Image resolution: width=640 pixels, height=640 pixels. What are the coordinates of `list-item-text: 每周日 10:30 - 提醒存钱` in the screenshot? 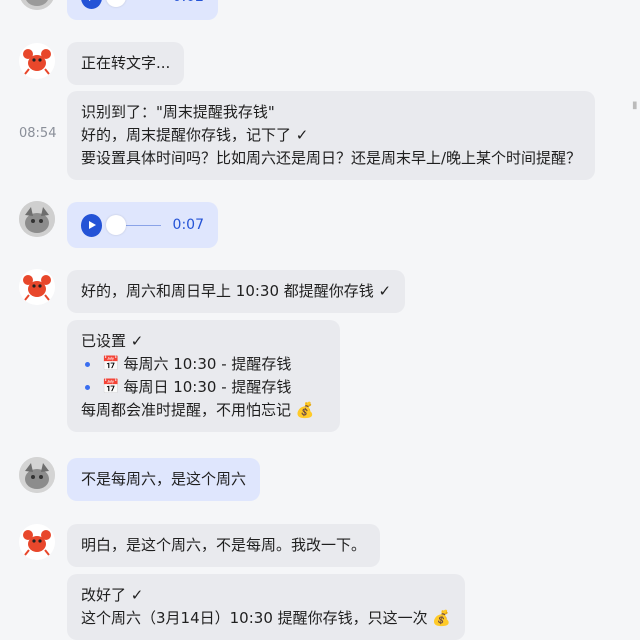 It's located at (207, 387).